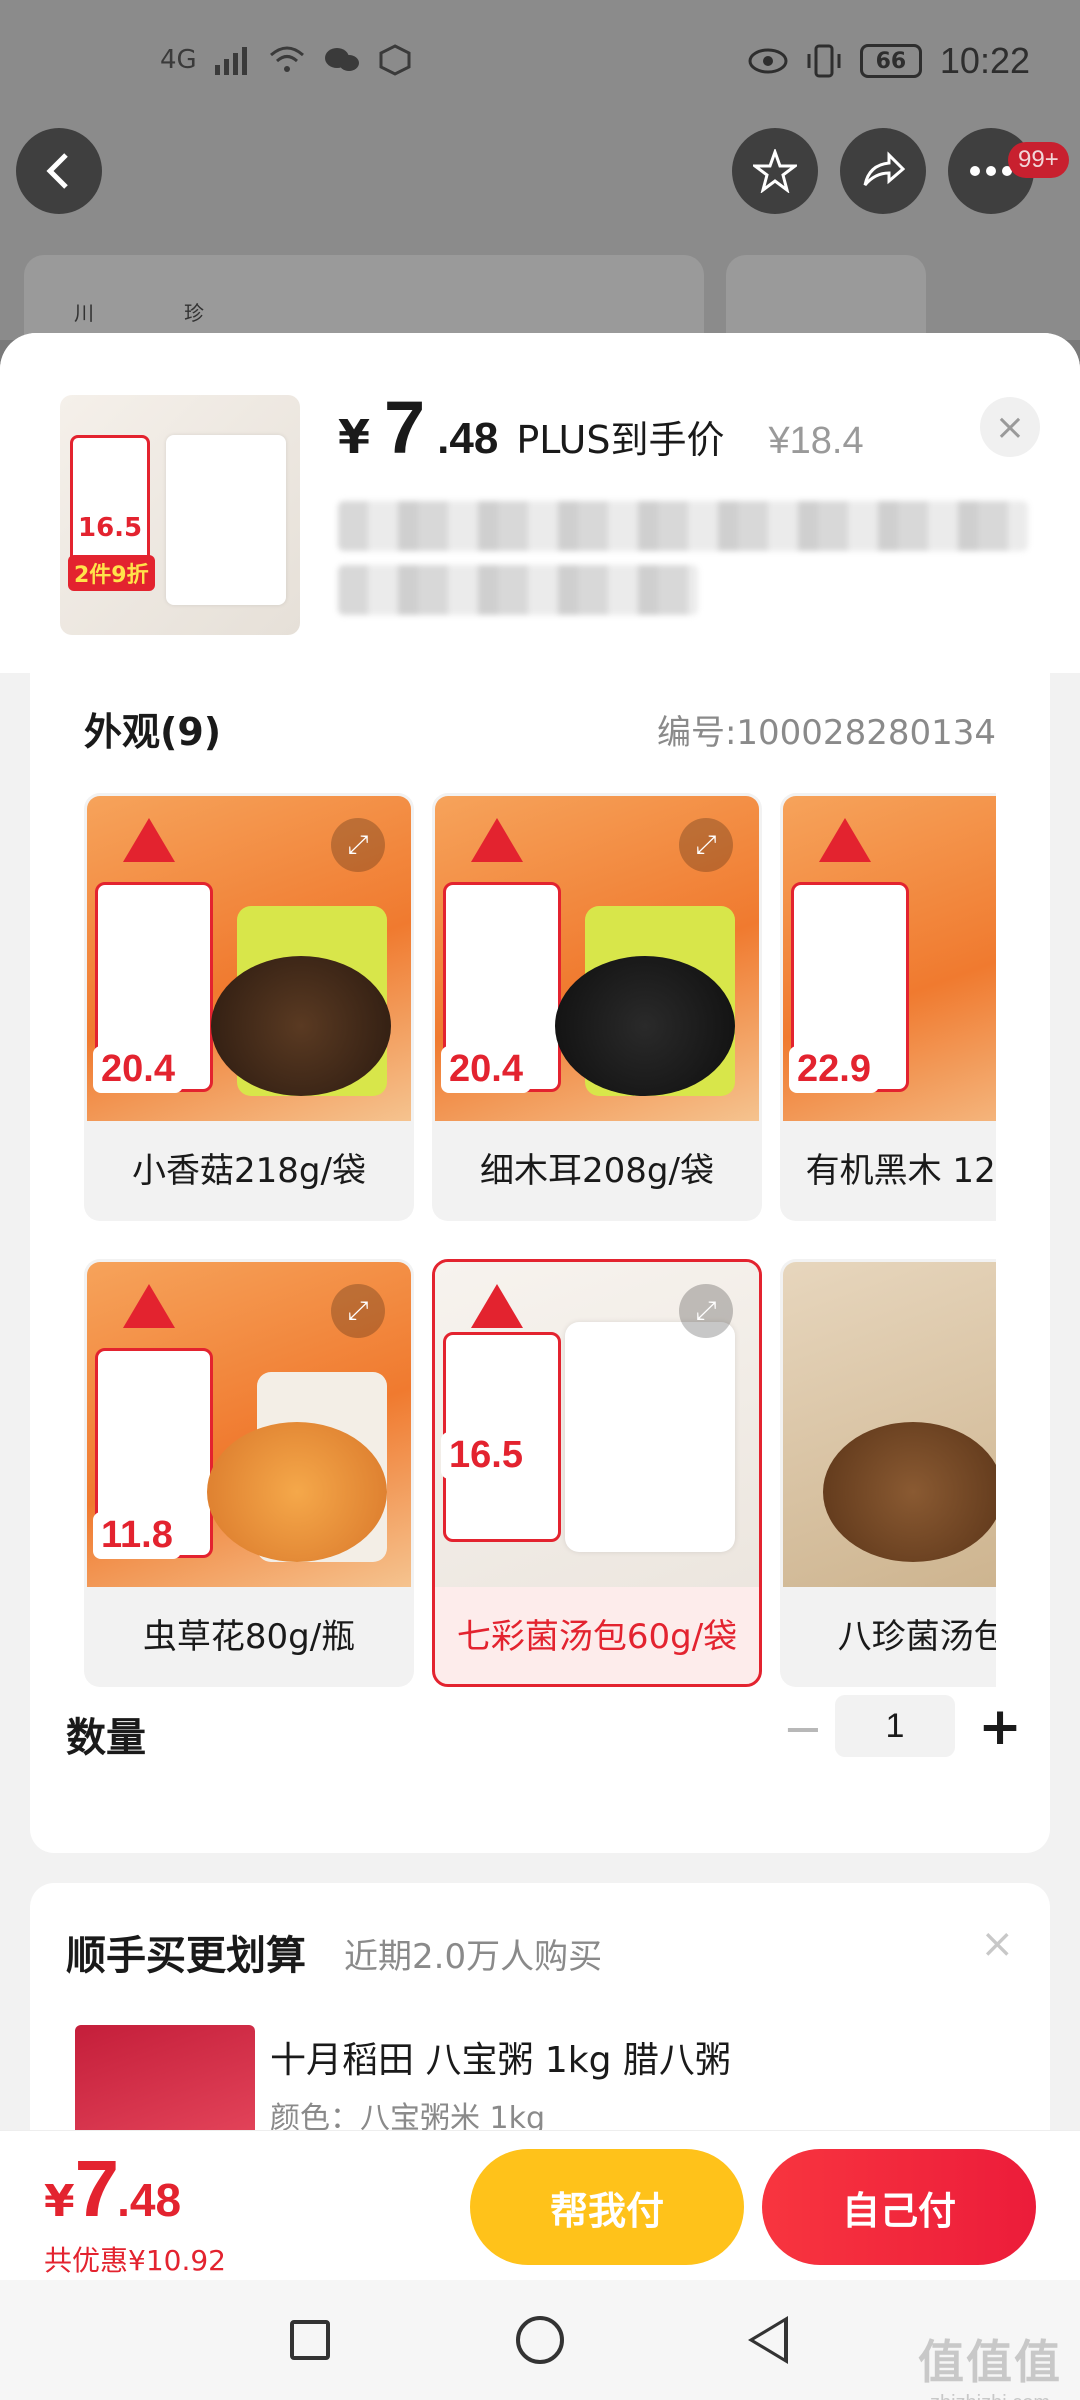 This screenshot has height=2400, width=1080. I want to click on wifi-icon, so click(286, 59).